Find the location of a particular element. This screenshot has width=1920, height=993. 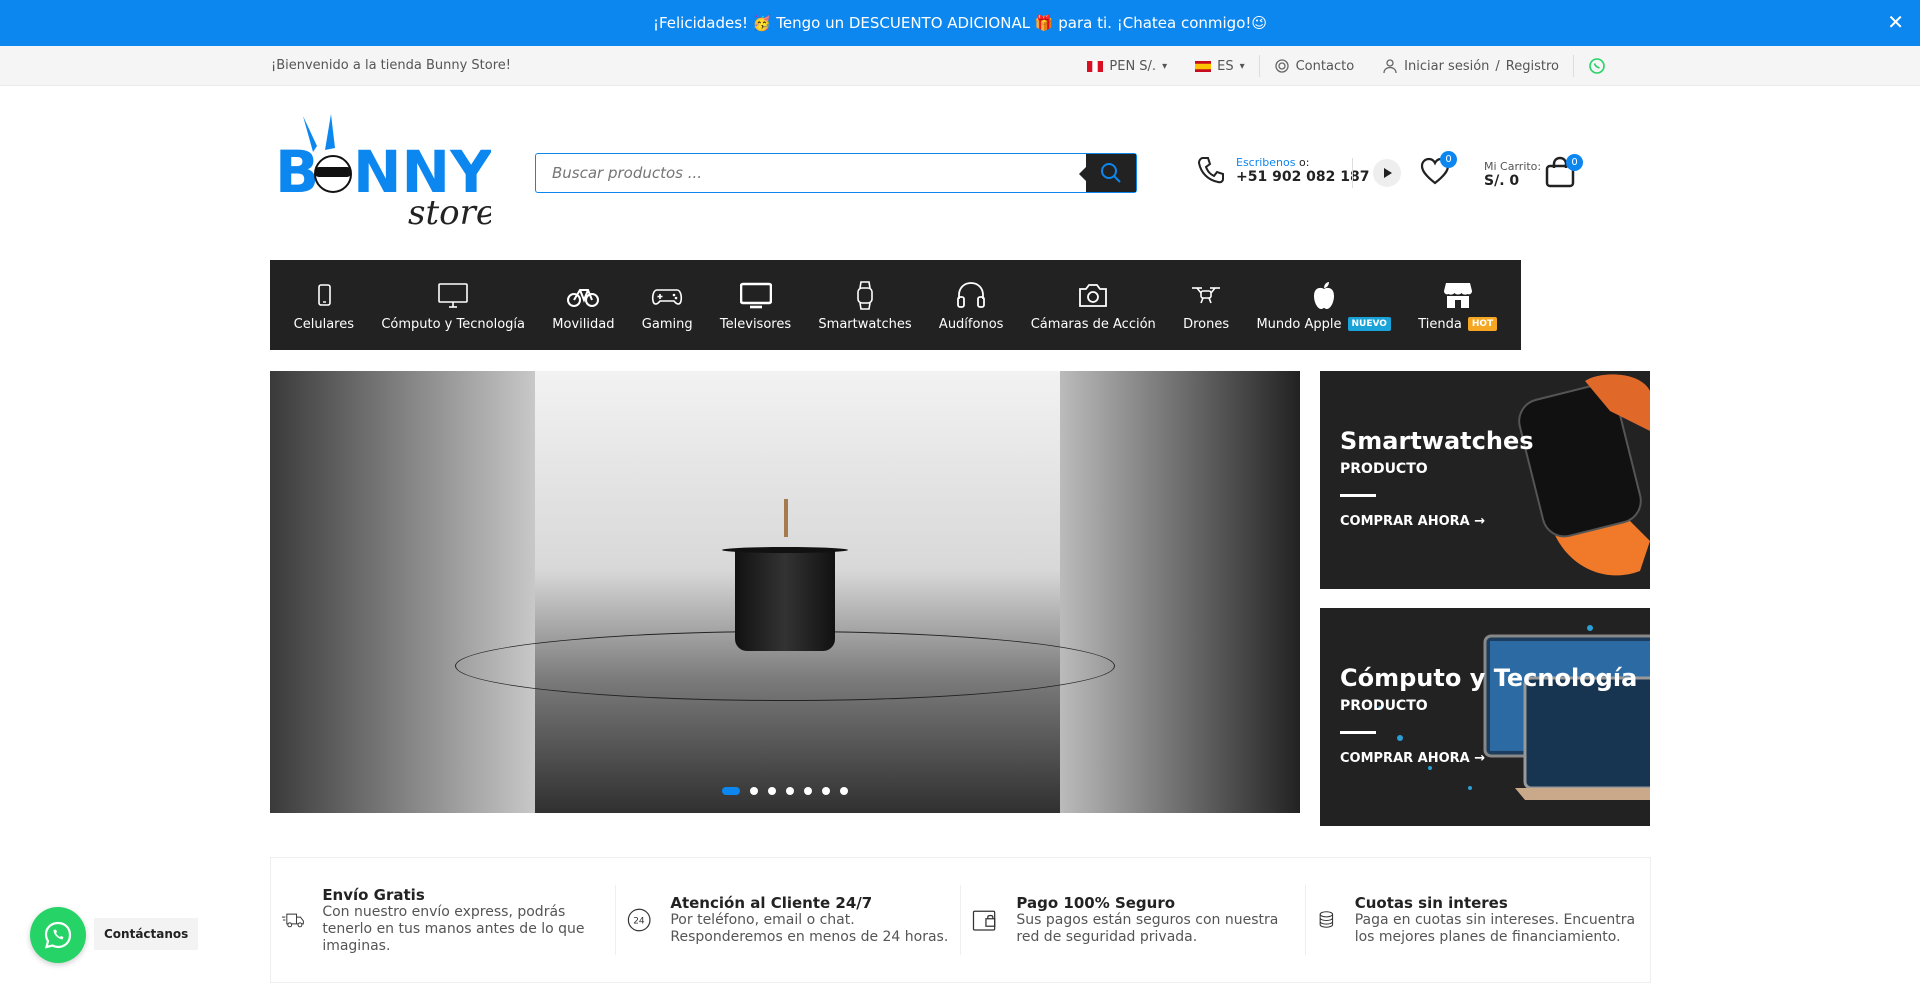

nav-label: Drones is located at coordinates (1206, 324).